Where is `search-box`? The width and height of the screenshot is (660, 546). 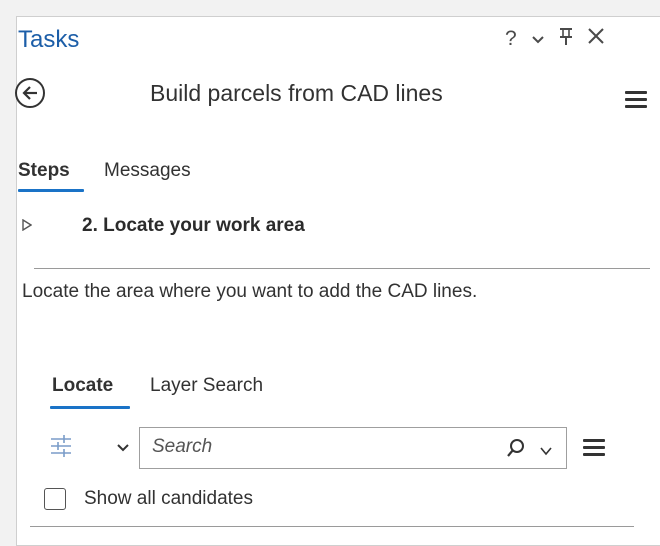
search-box is located at coordinates (353, 448).